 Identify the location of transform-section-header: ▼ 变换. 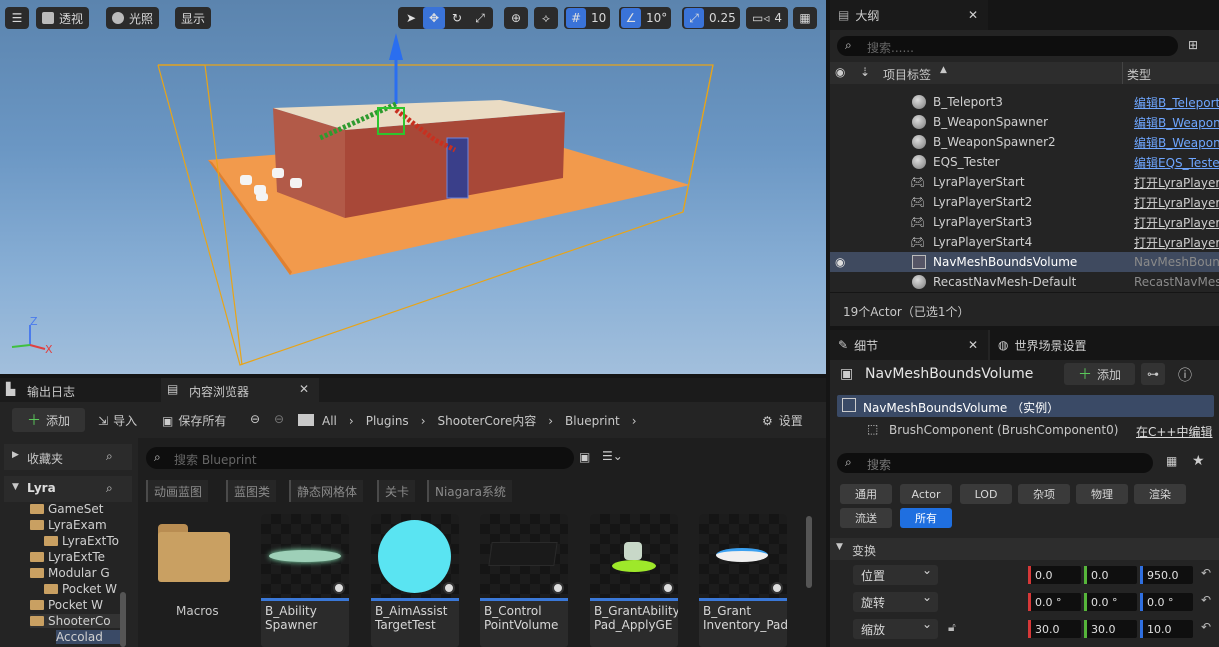
(1024, 549).